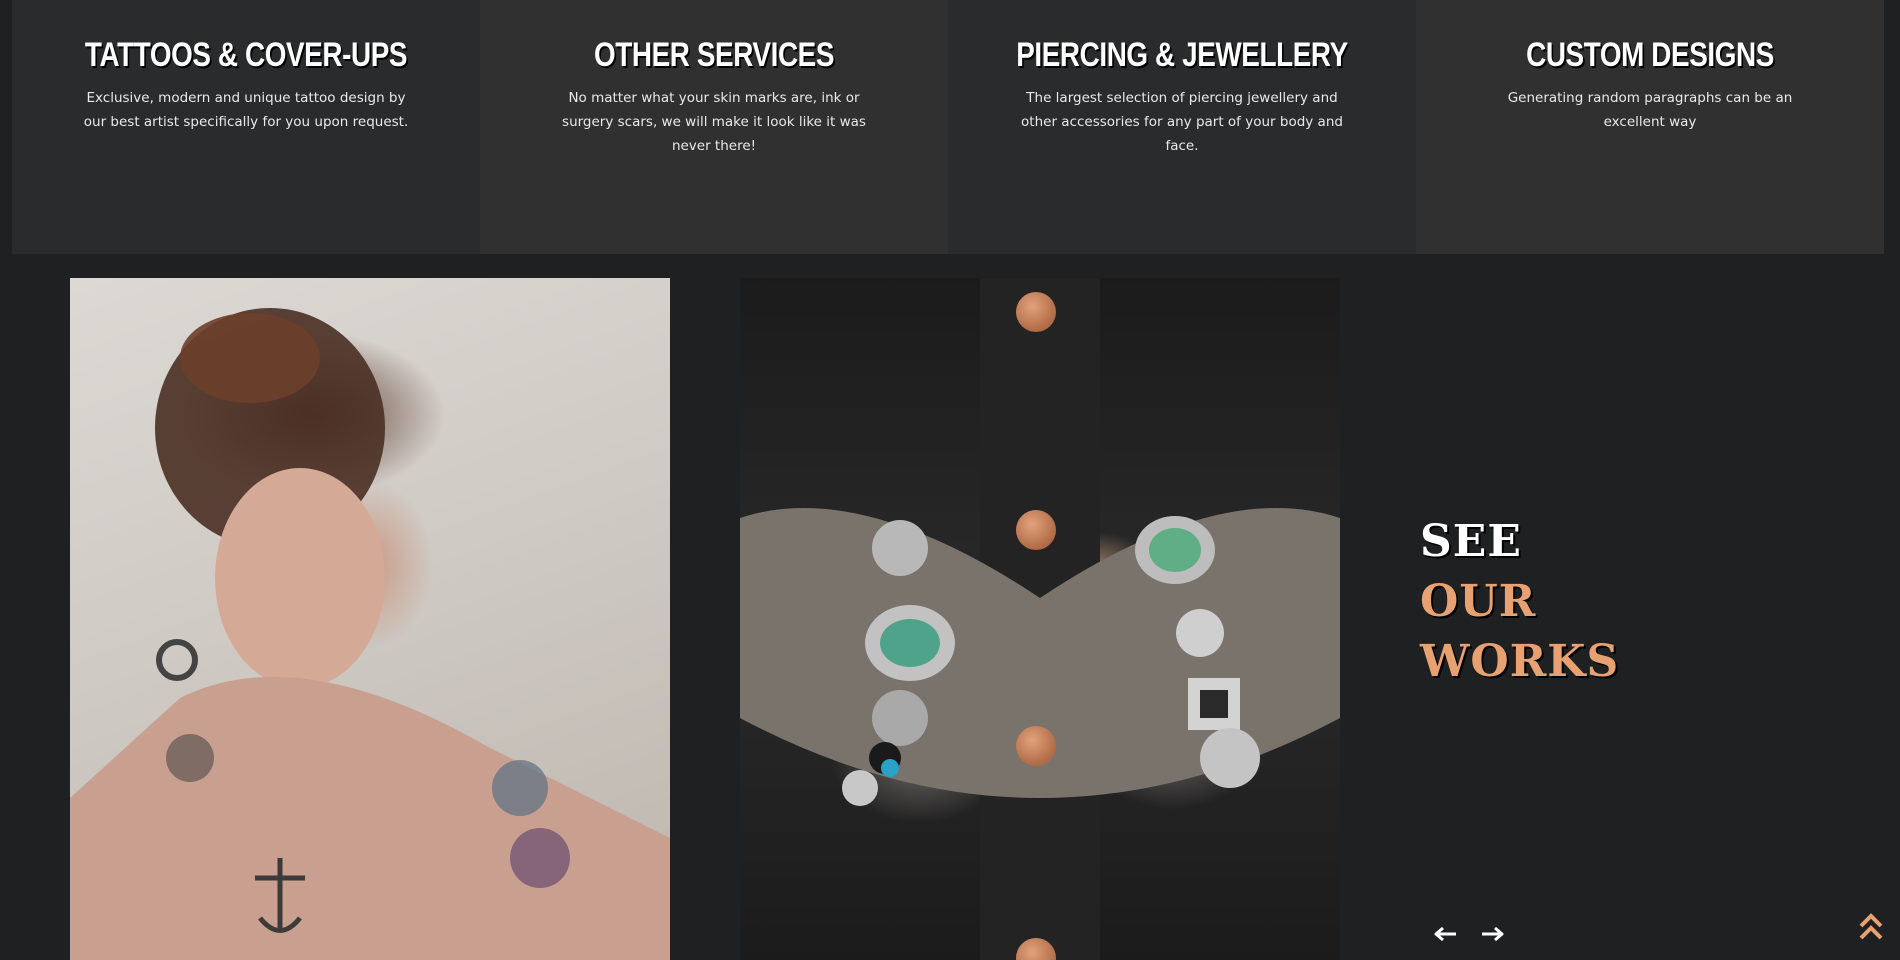 The height and width of the screenshot is (960, 1900). I want to click on gallery-next-button, so click(1493, 934).